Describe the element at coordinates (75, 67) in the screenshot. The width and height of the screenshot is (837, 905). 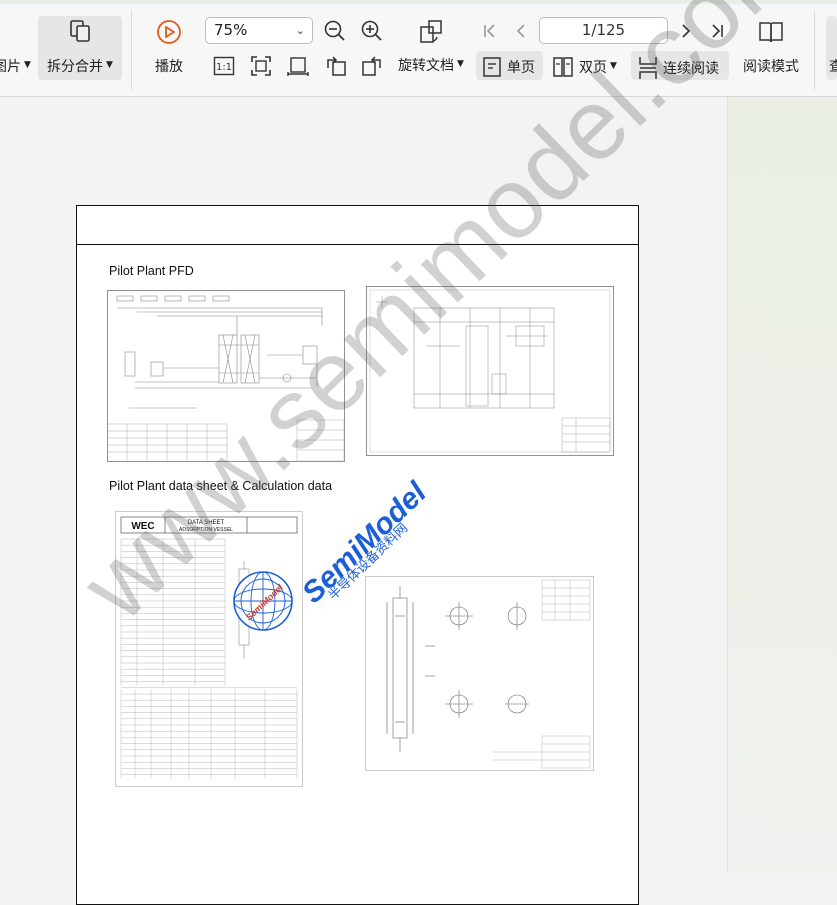
I see `split-merge-label: 拆分合并` at that location.